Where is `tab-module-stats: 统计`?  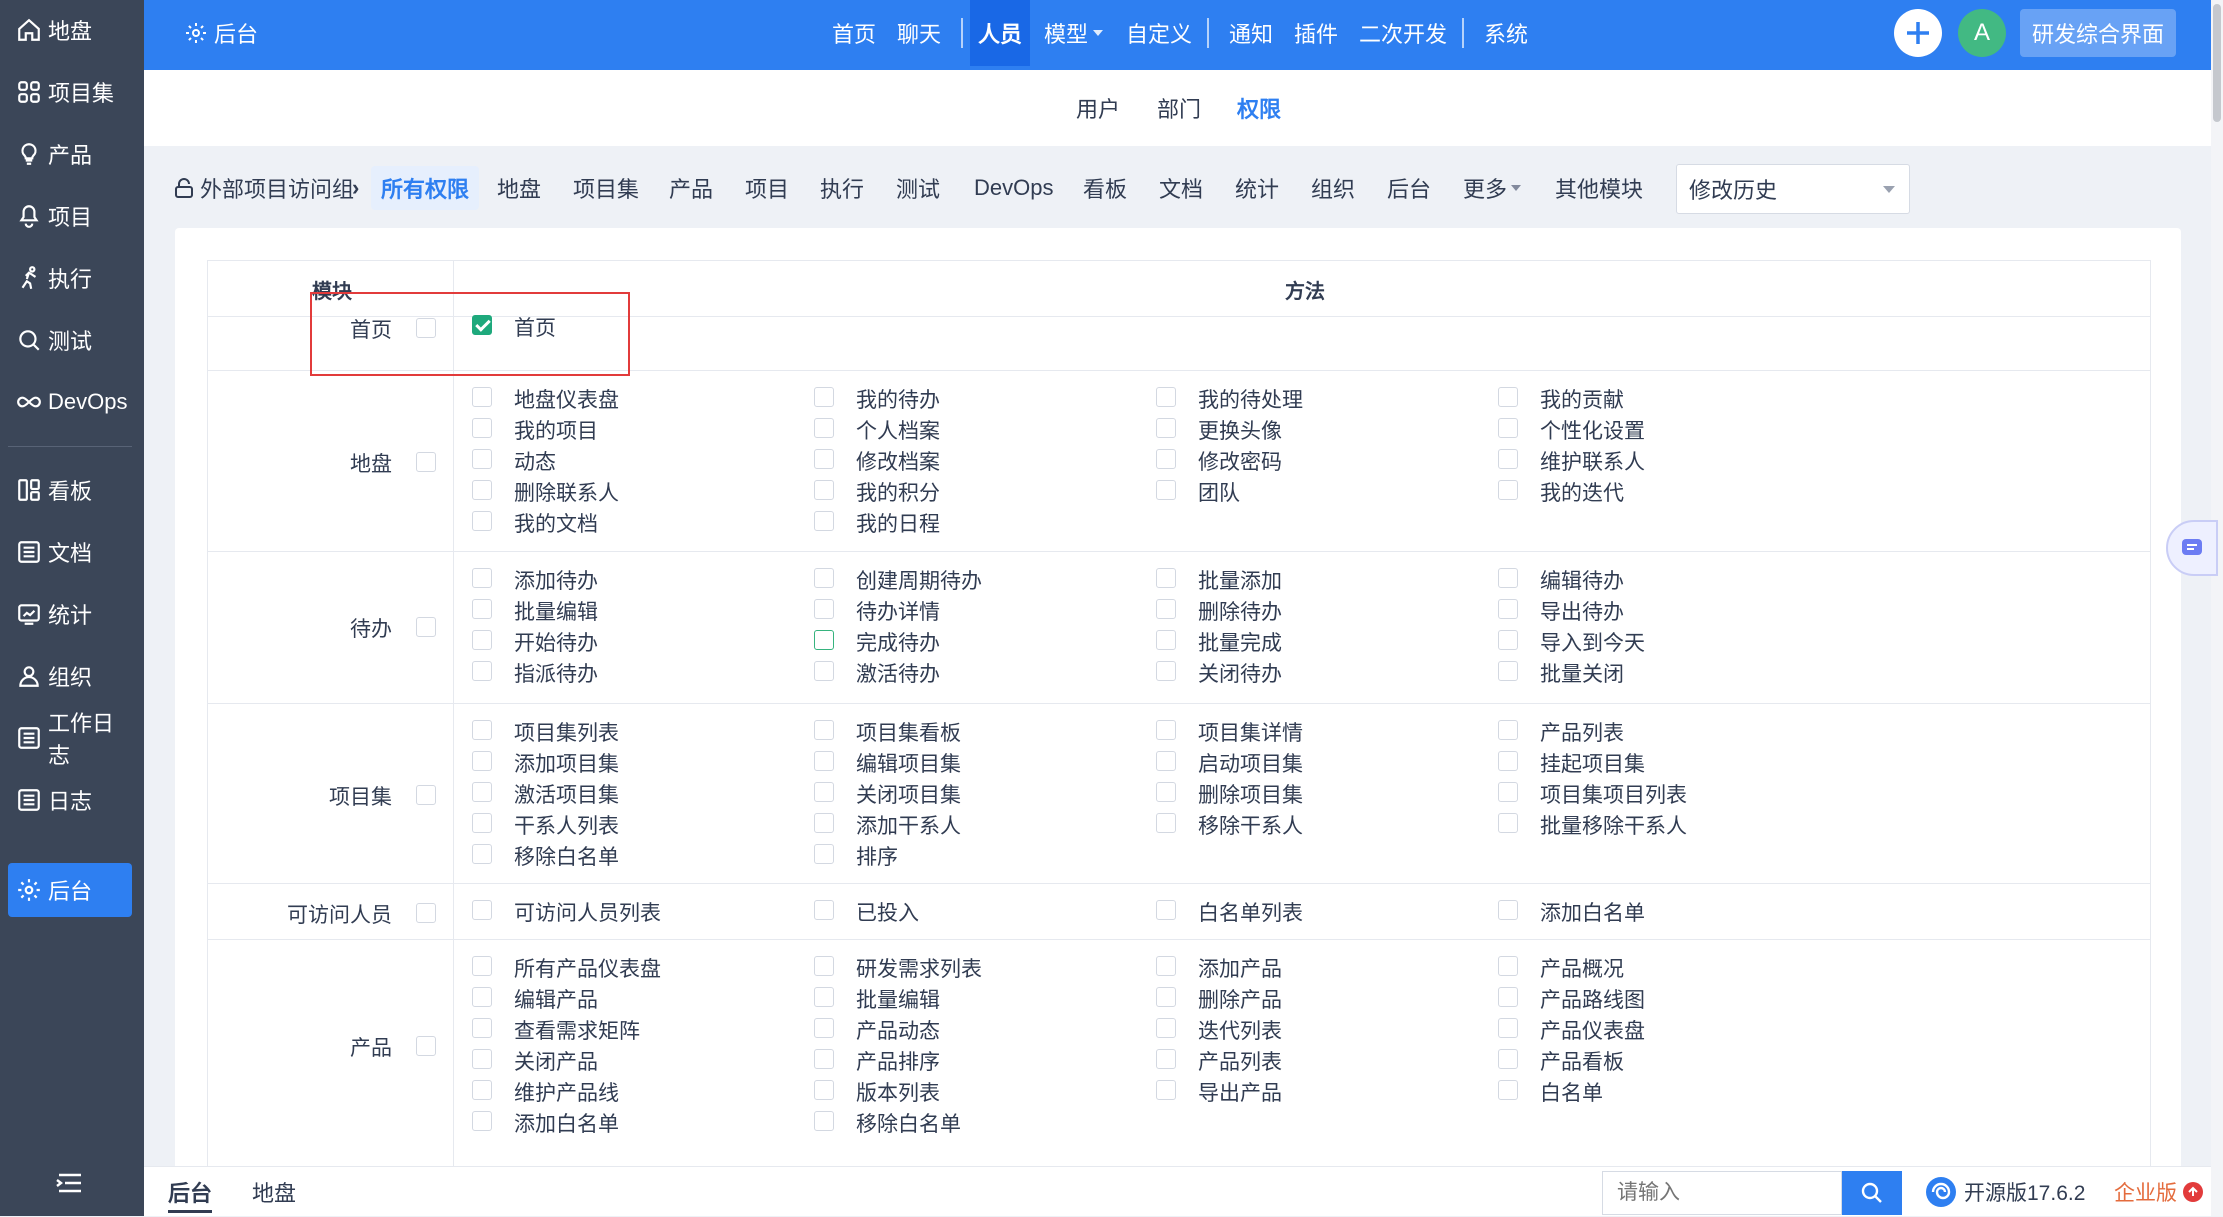
tab-module-stats: 统计 is located at coordinates (1257, 188).